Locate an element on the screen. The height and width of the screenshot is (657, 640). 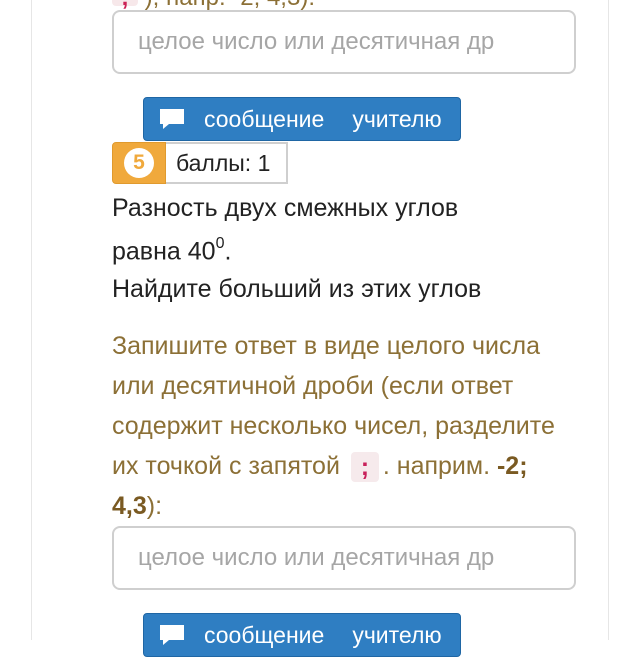
instruction-example-prefix: . наприм. is located at coordinates (436, 466).